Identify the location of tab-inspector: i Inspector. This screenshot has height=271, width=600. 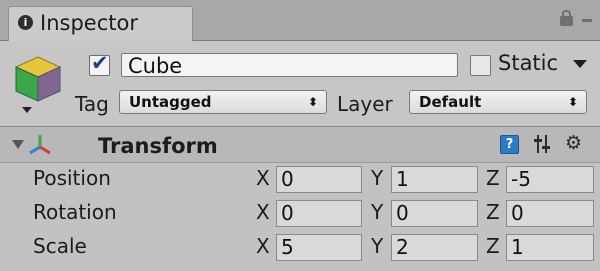
(100, 23).